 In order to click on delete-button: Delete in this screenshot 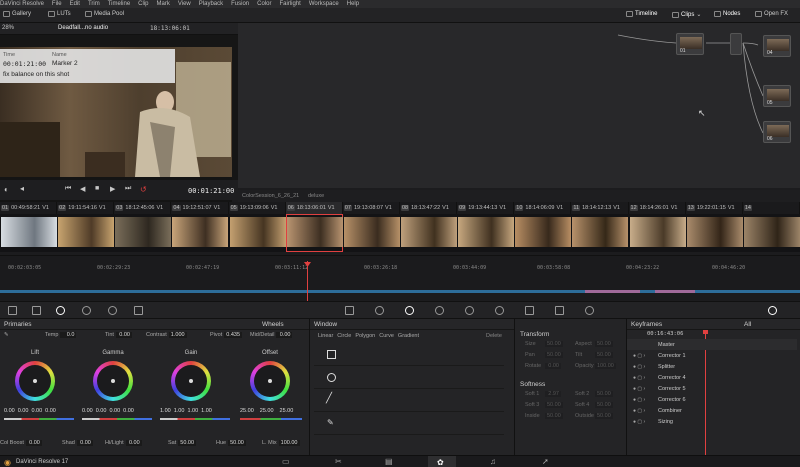, I will do `click(494, 336)`.